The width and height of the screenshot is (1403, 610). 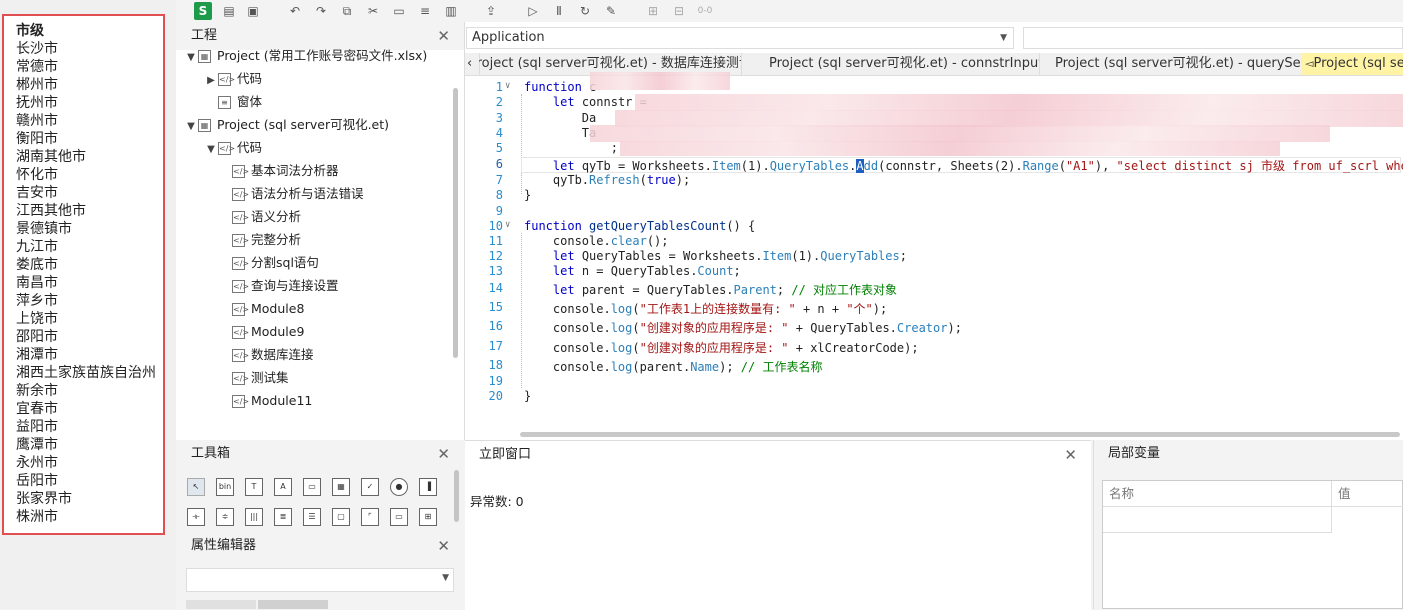 I want to click on indent-guide, so click(x=522, y=144).